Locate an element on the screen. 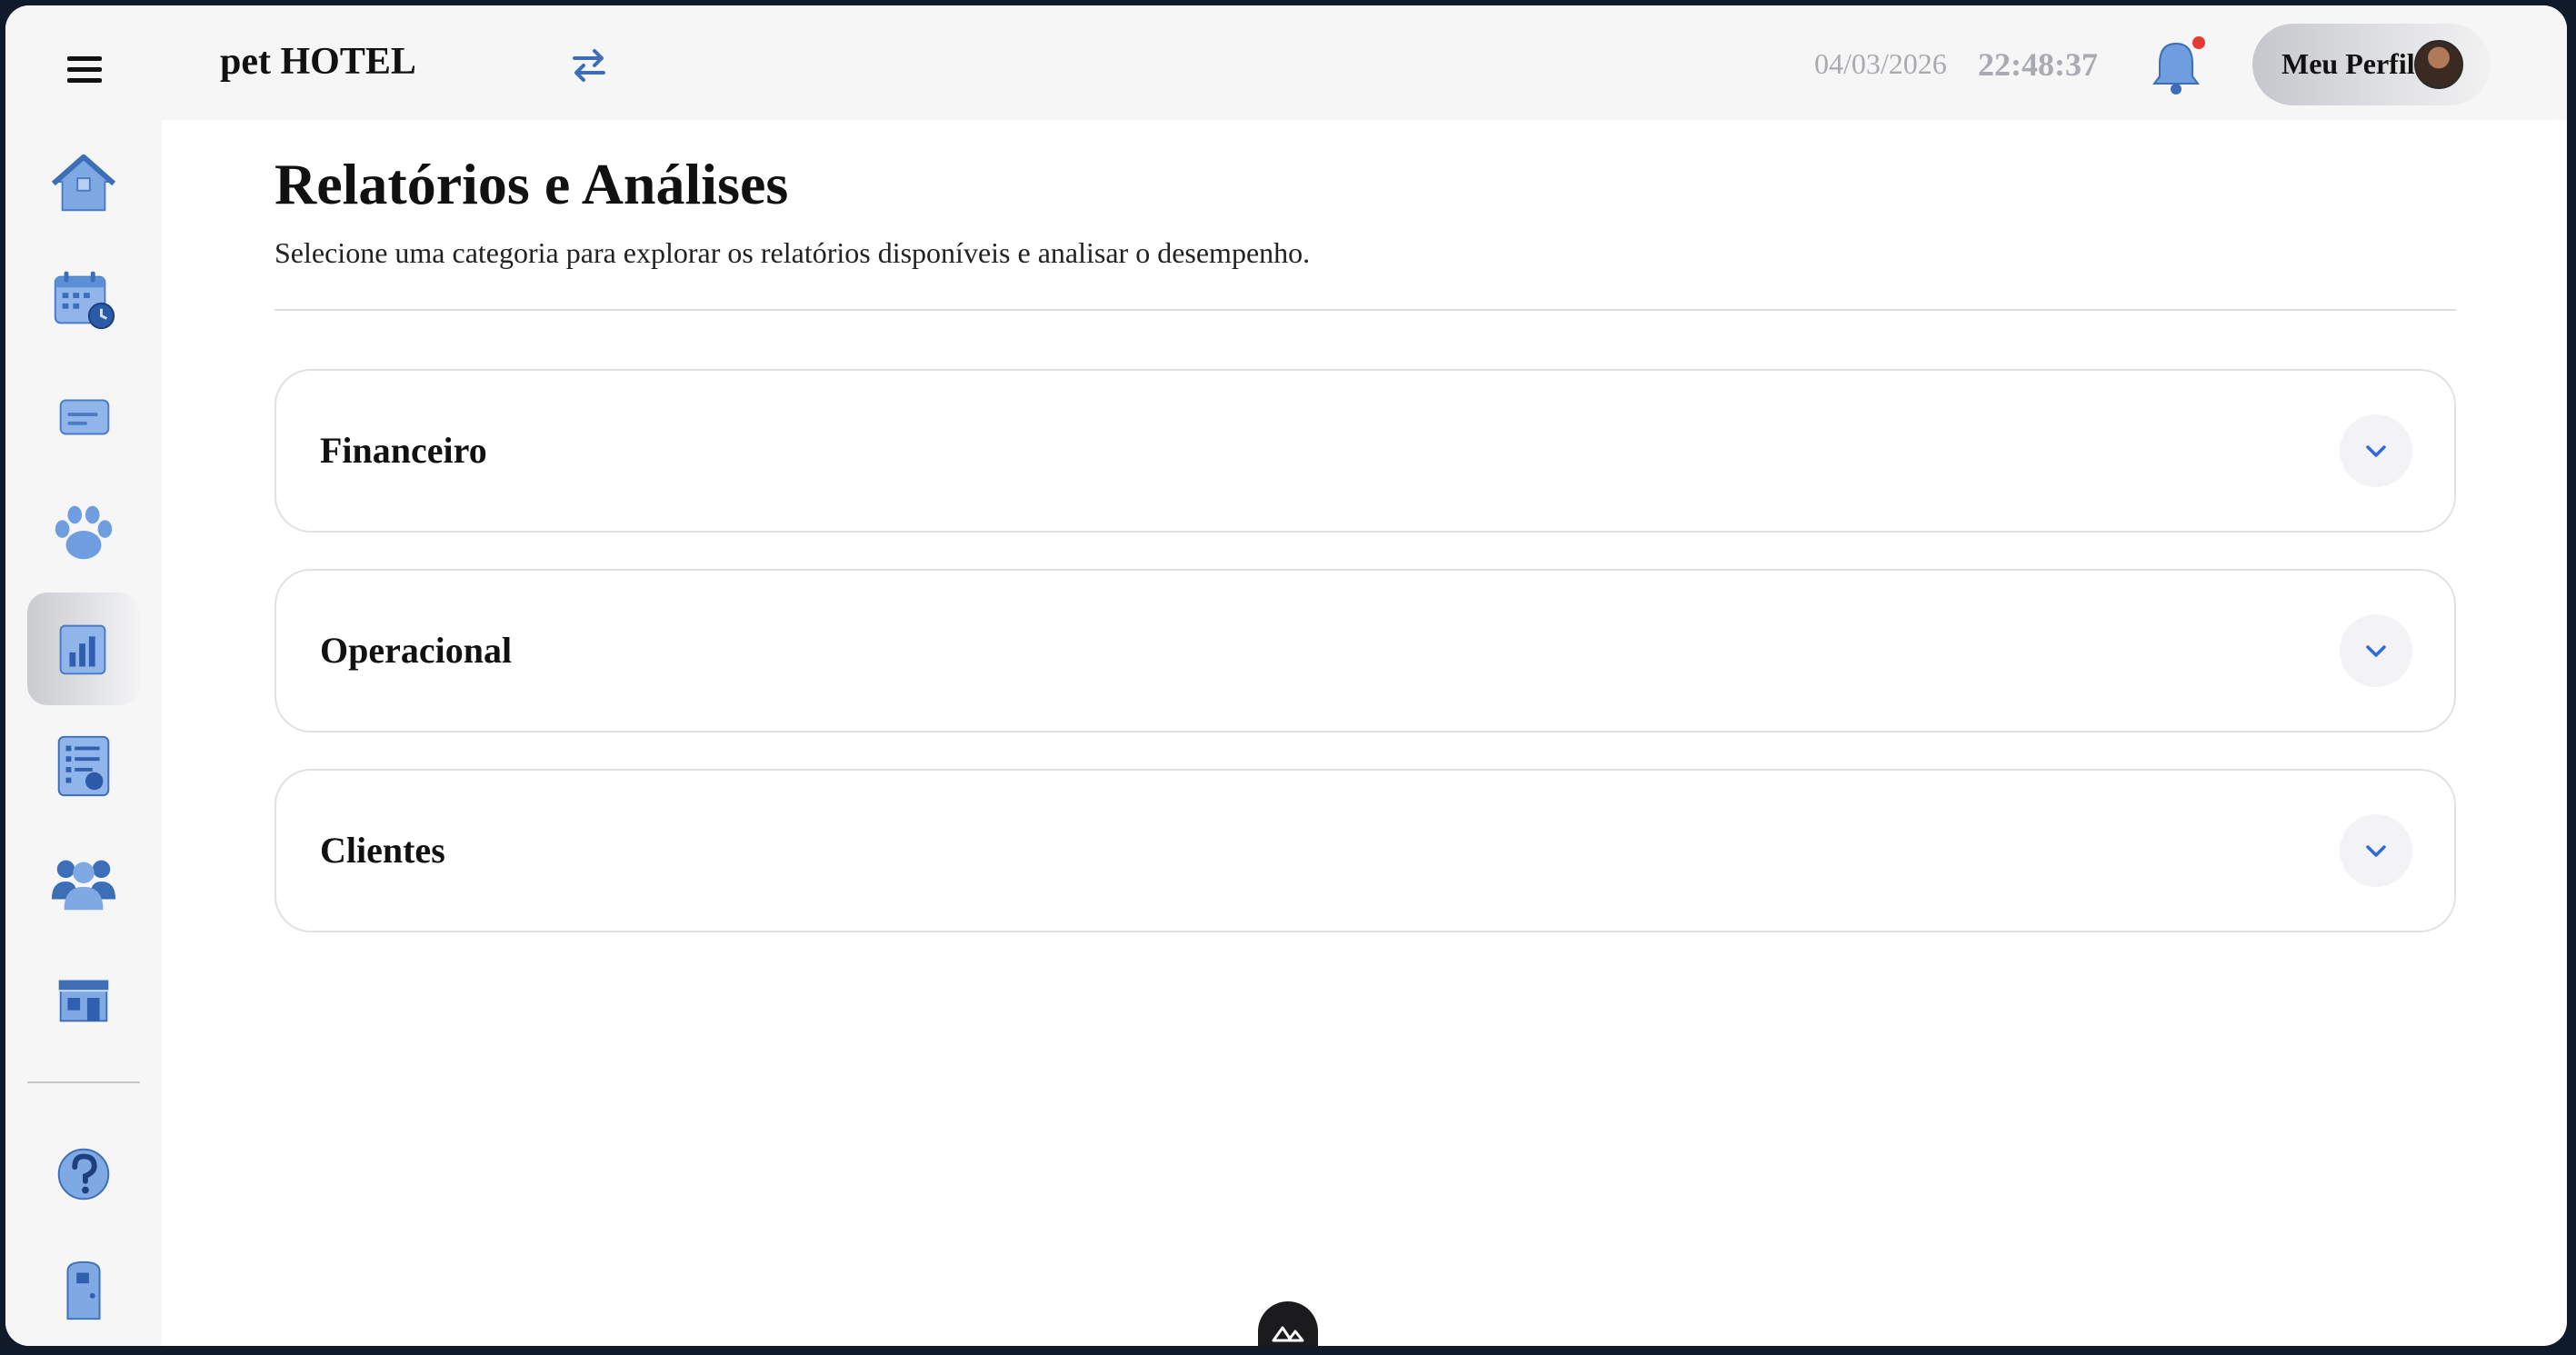 The width and height of the screenshot is (2576, 1355). sidebar-item-store is located at coordinates (83, 998).